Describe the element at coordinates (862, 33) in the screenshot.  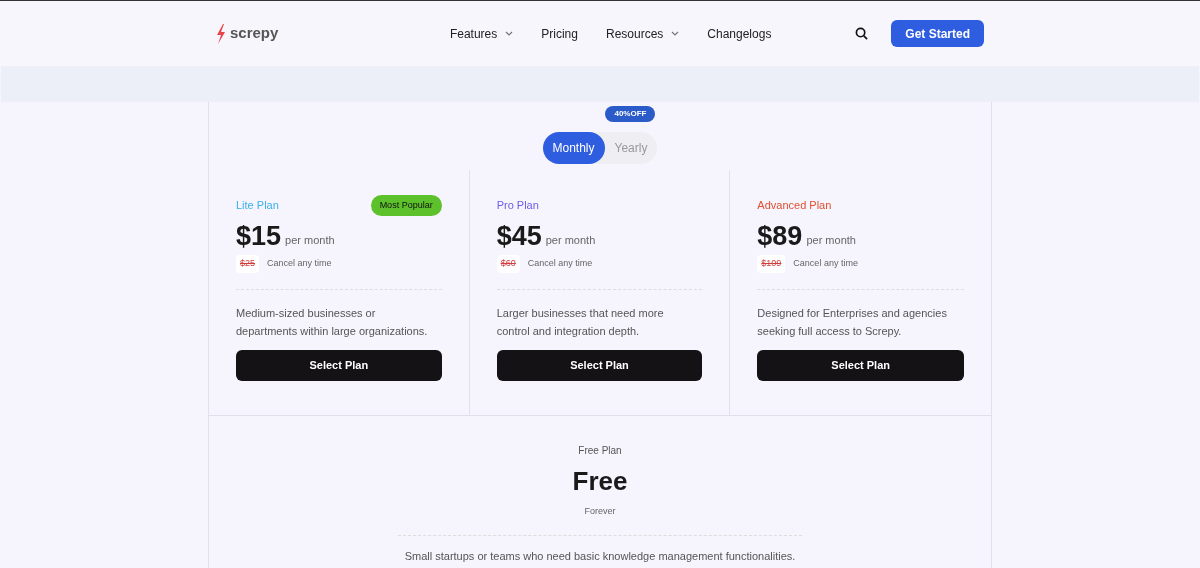
I see `search-icon` at that location.